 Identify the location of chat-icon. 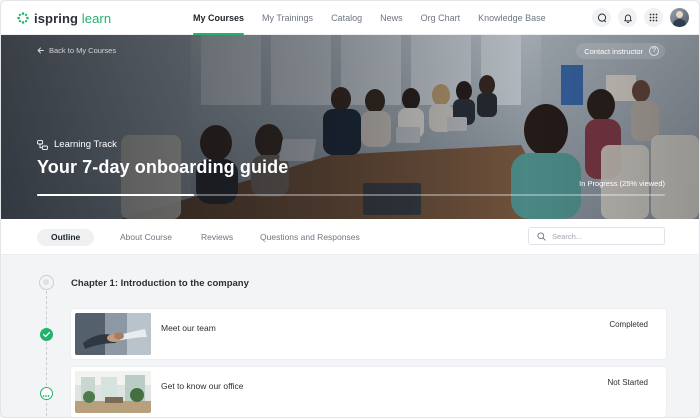
(601, 17).